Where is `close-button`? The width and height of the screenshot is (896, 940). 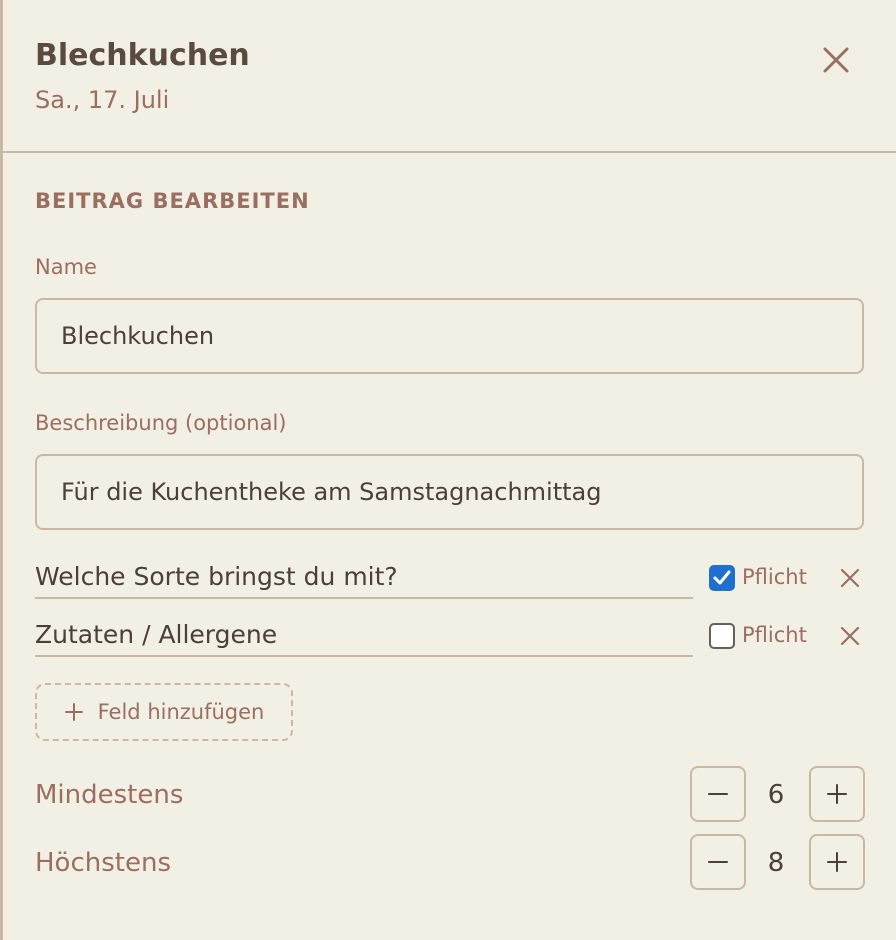
close-button is located at coordinates (836, 60).